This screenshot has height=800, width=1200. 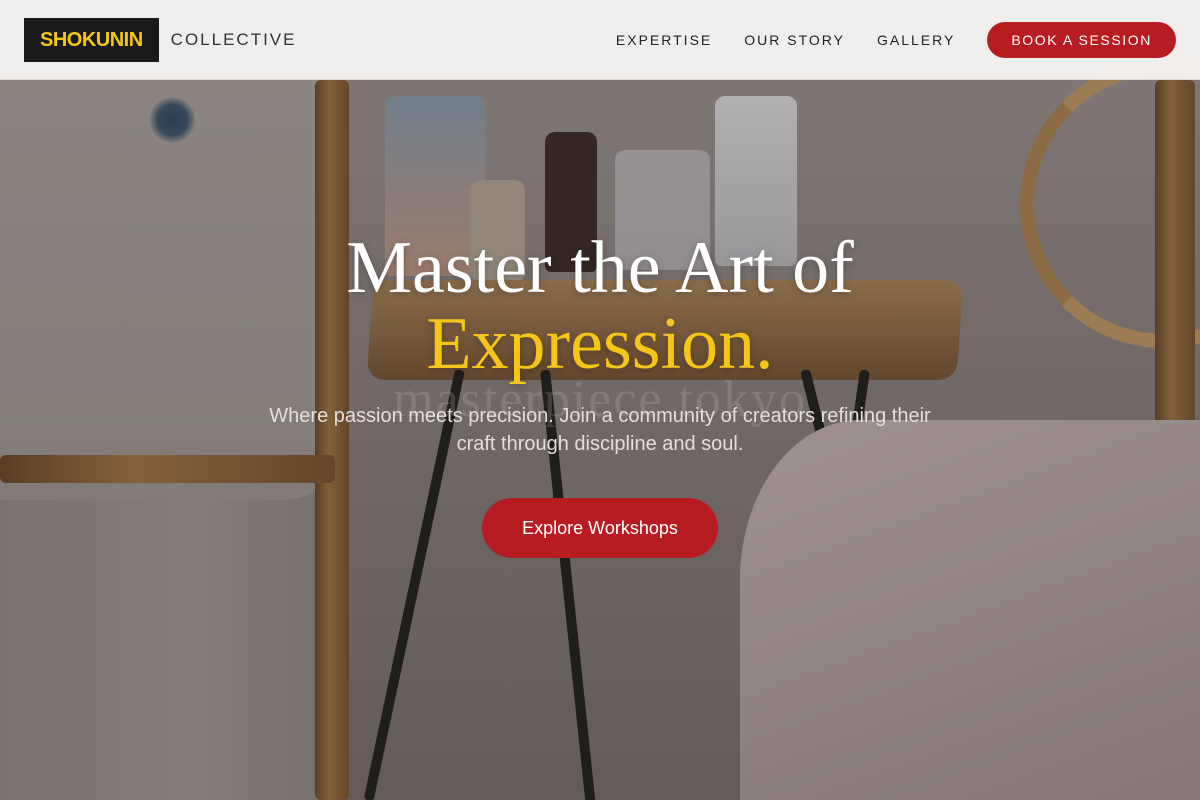 I want to click on nav-link-expertise: EXPERTISE, so click(x=664, y=40).